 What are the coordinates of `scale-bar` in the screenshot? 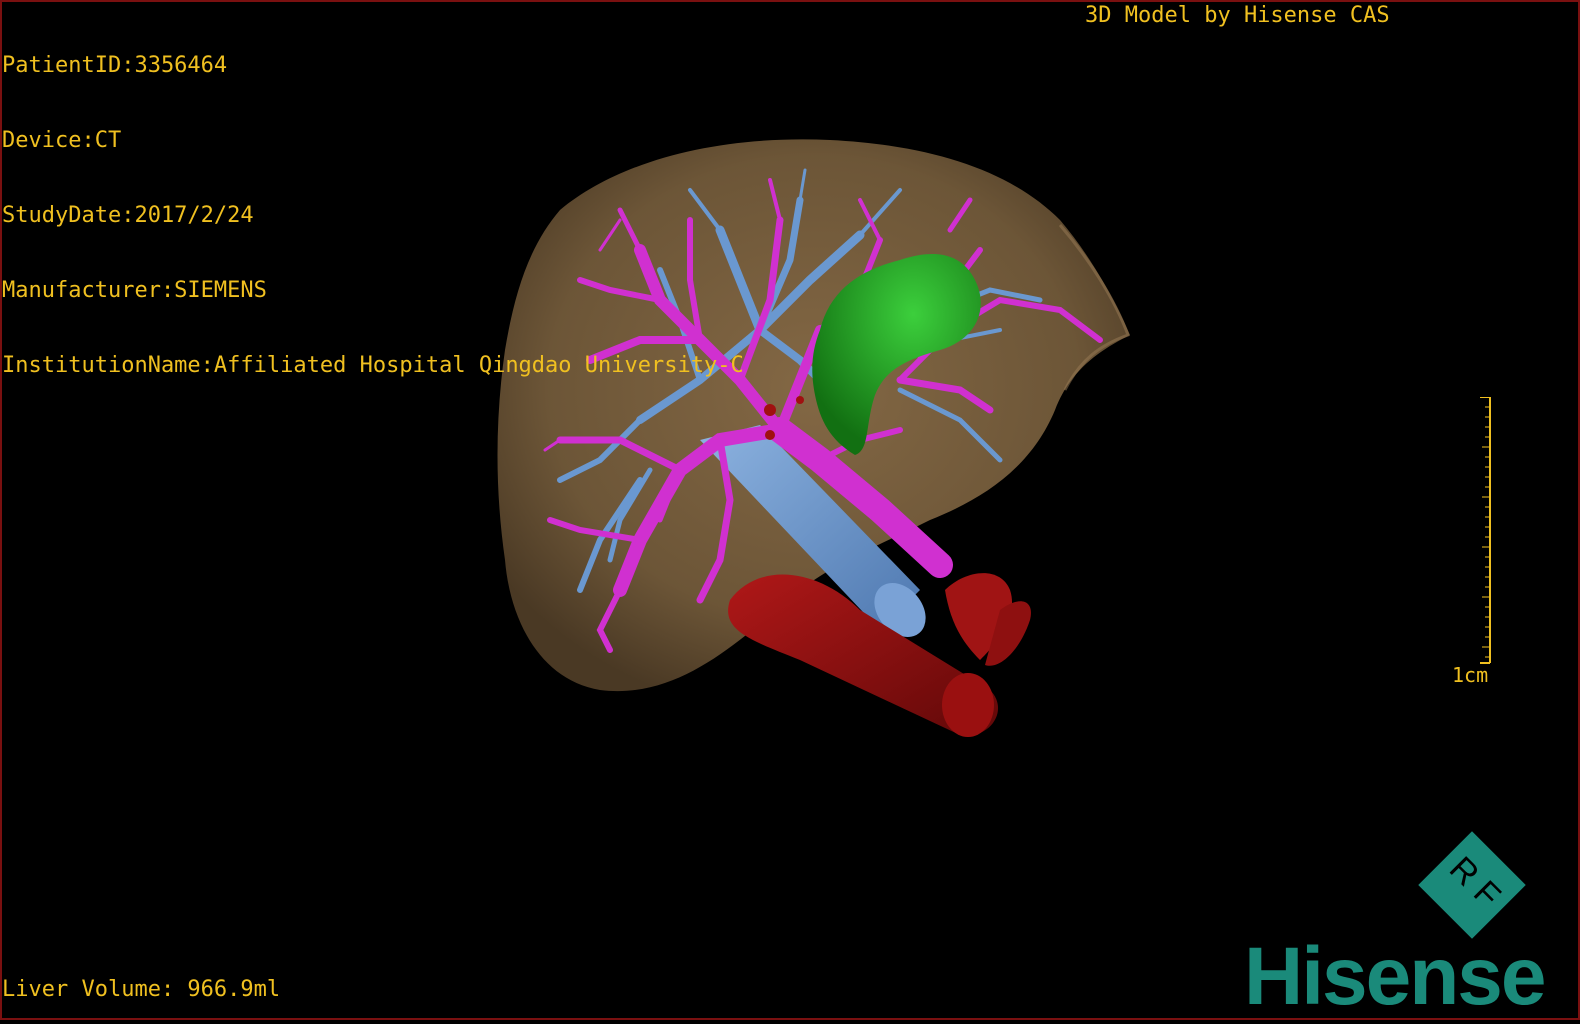 It's located at (1485, 530).